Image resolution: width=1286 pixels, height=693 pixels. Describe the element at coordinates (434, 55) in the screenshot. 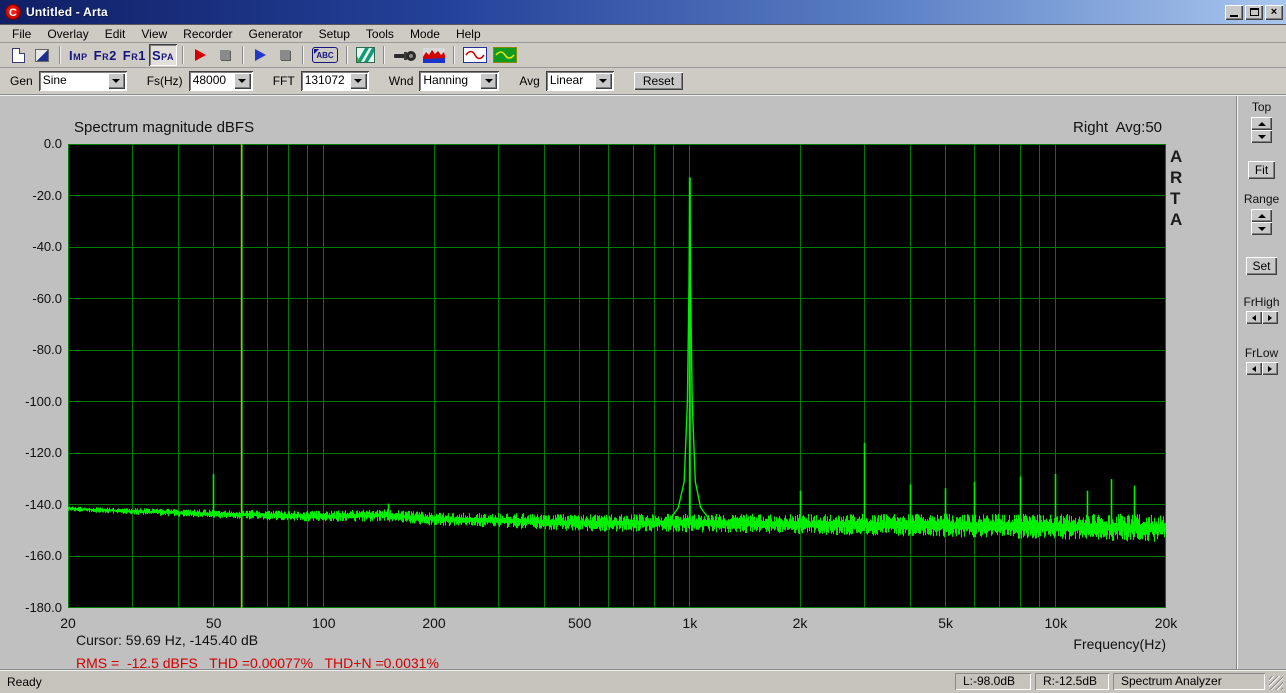

I see `spectrum-view-button` at that location.